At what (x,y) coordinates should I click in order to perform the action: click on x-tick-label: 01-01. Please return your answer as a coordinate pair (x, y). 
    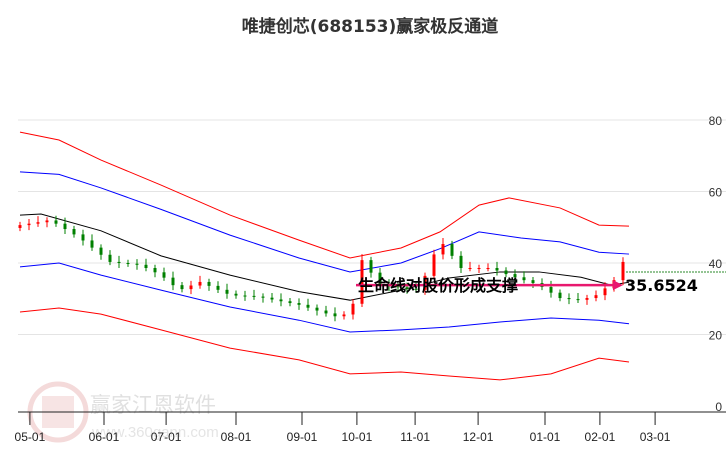
    Looking at the image, I should click on (545, 437).